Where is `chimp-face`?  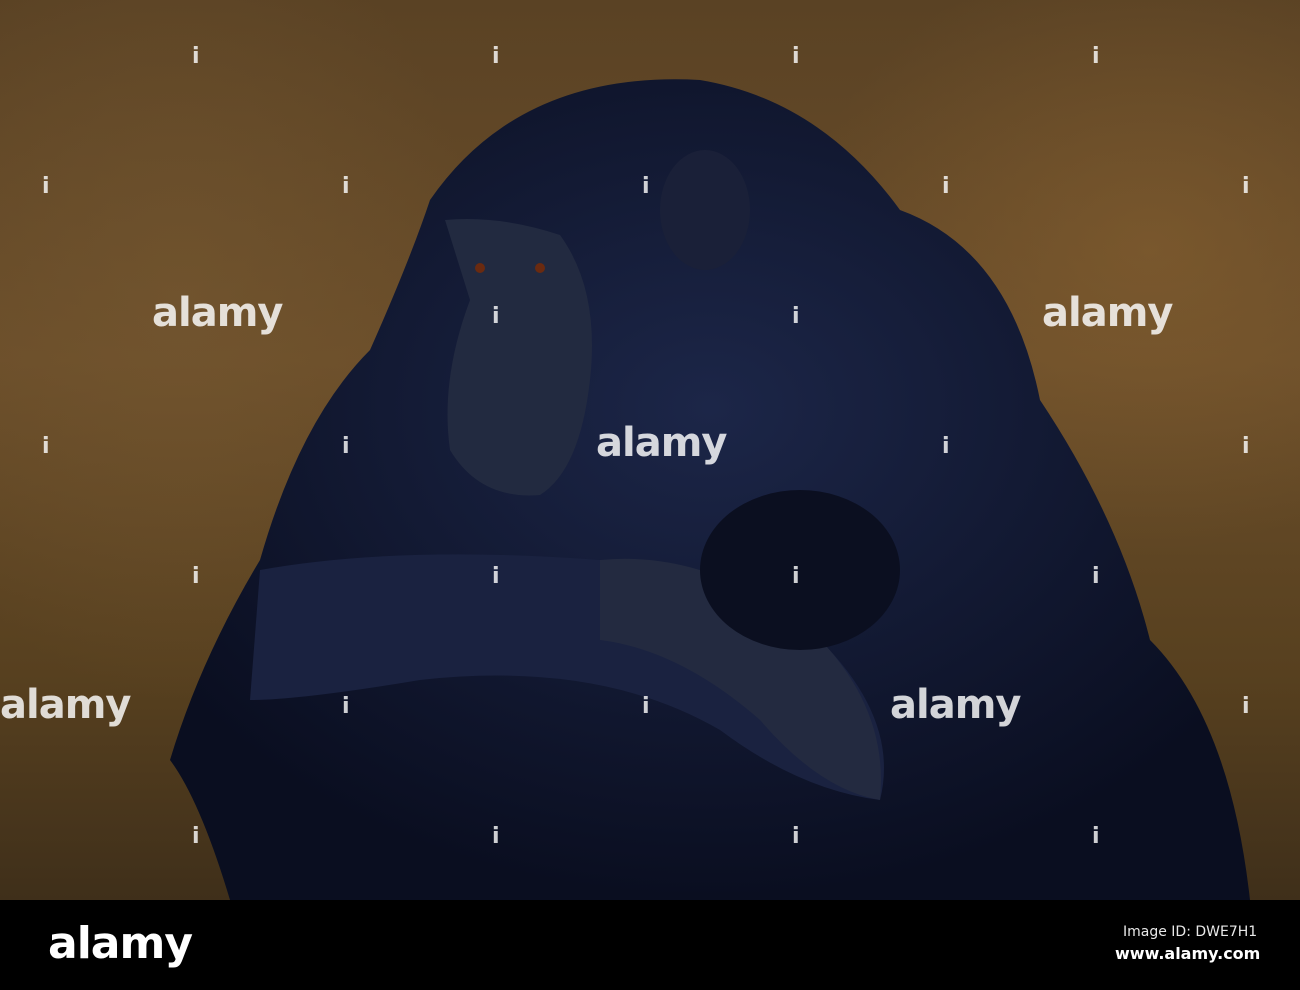 chimp-face is located at coordinates (518, 357).